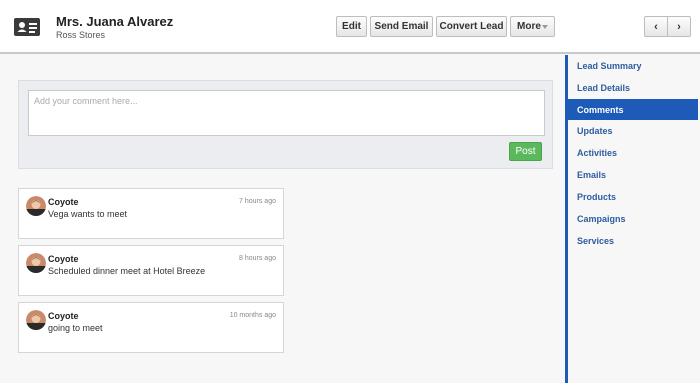 This screenshot has width=700, height=383. What do you see at coordinates (633, 65) in the screenshot?
I see `sidebar-item-lead-summary: Lead Summary` at bounding box center [633, 65].